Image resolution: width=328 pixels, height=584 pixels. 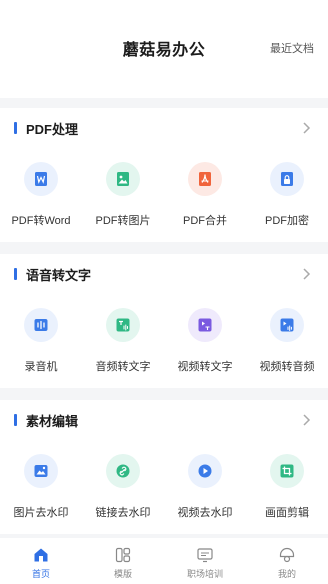 I want to click on tool-label: 视频去水印, so click(x=205, y=513).